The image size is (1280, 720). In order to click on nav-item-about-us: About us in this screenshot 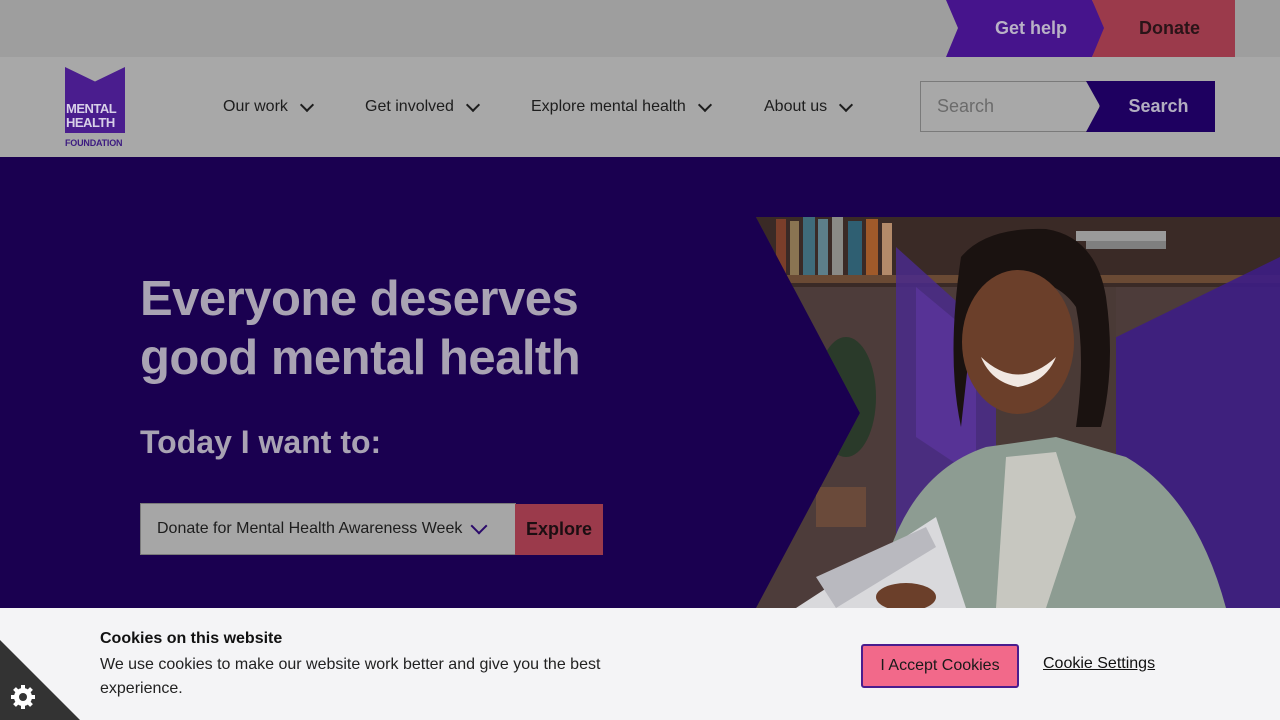, I will do `click(809, 107)`.